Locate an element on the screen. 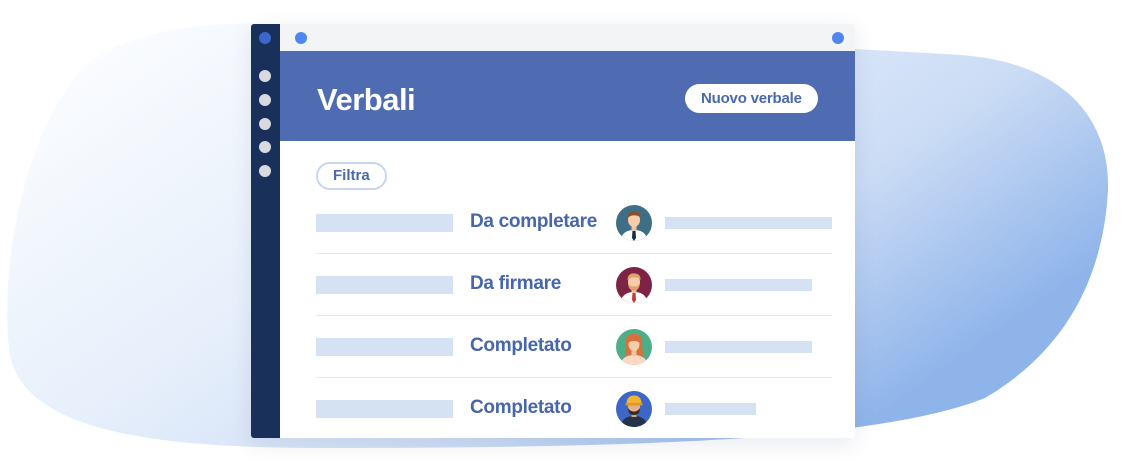 The height and width of the screenshot is (461, 1129). bearded-man-avatar is located at coordinates (634, 285).